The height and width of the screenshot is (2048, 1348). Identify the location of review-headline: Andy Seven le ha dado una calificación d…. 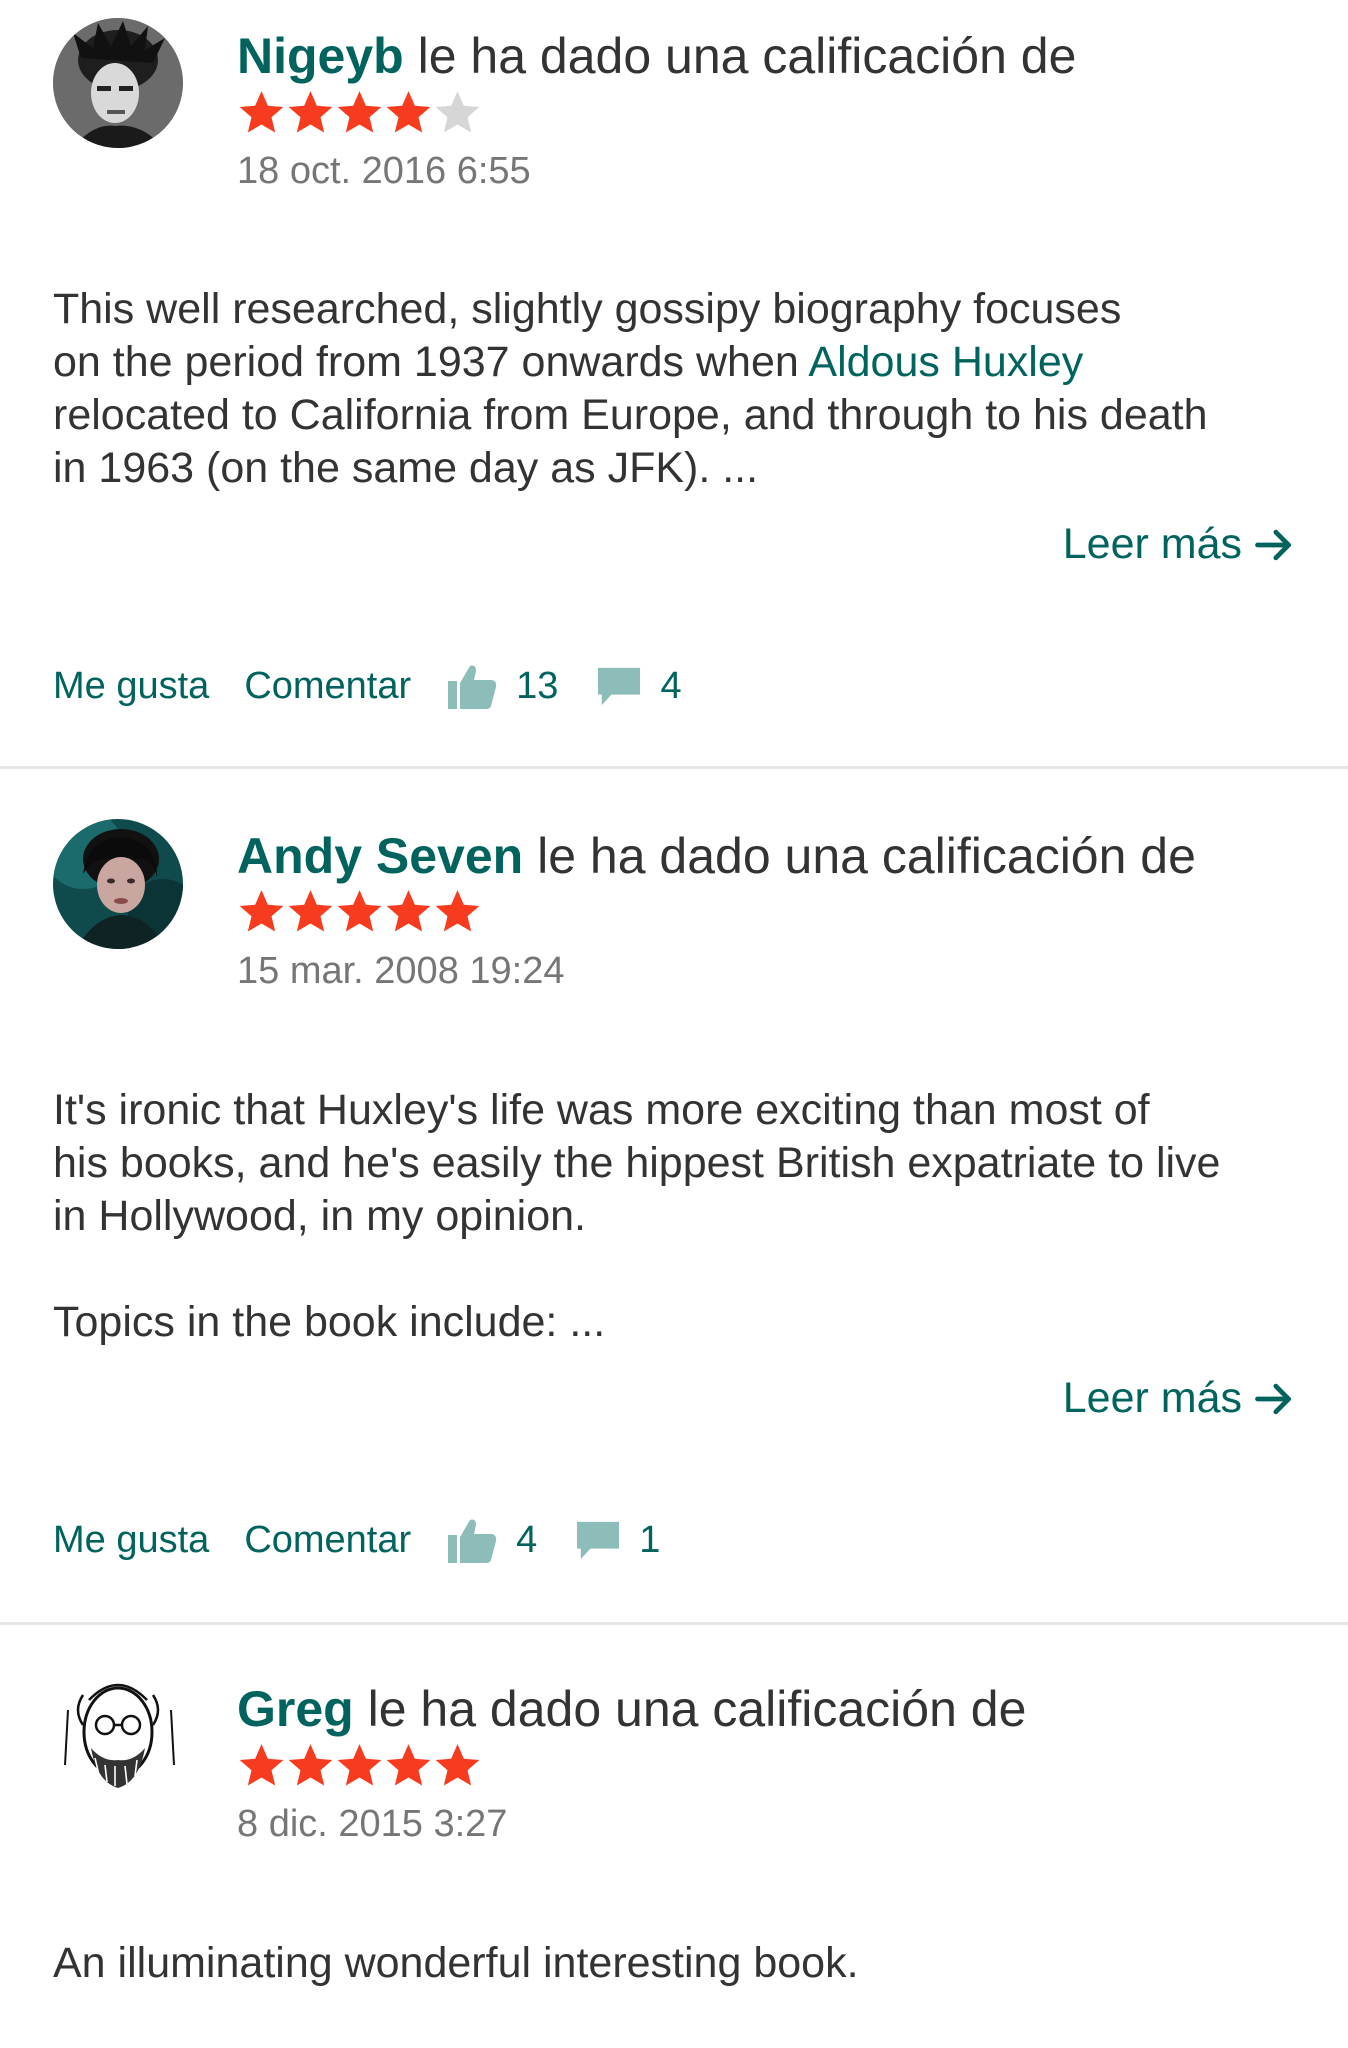
(716, 856).